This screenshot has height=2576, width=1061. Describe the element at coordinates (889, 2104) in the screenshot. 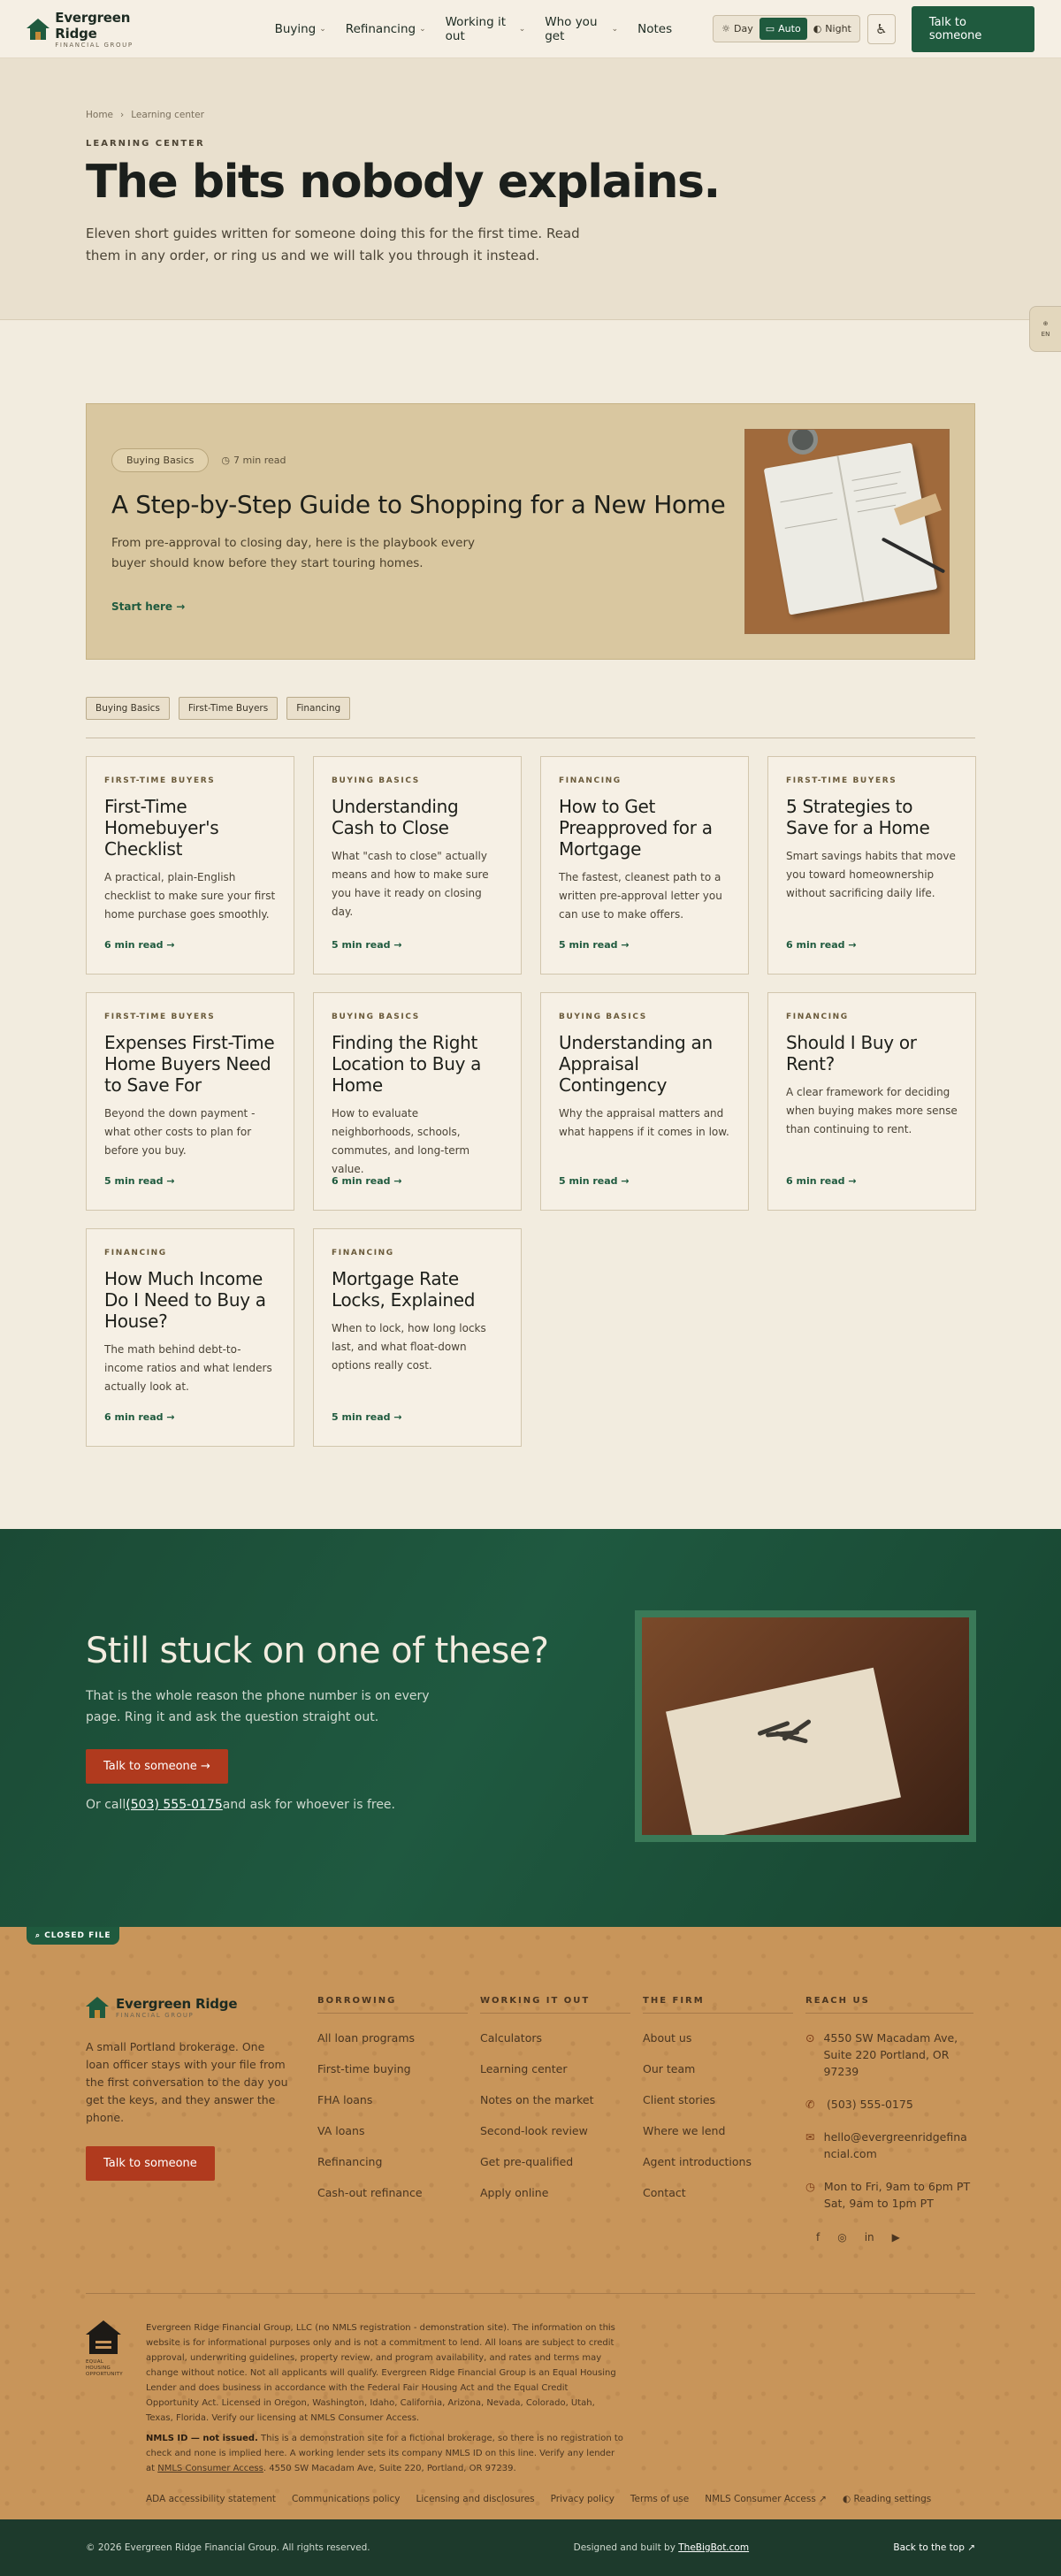

I see `phone: ✆ (503) 555-0175` at that location.